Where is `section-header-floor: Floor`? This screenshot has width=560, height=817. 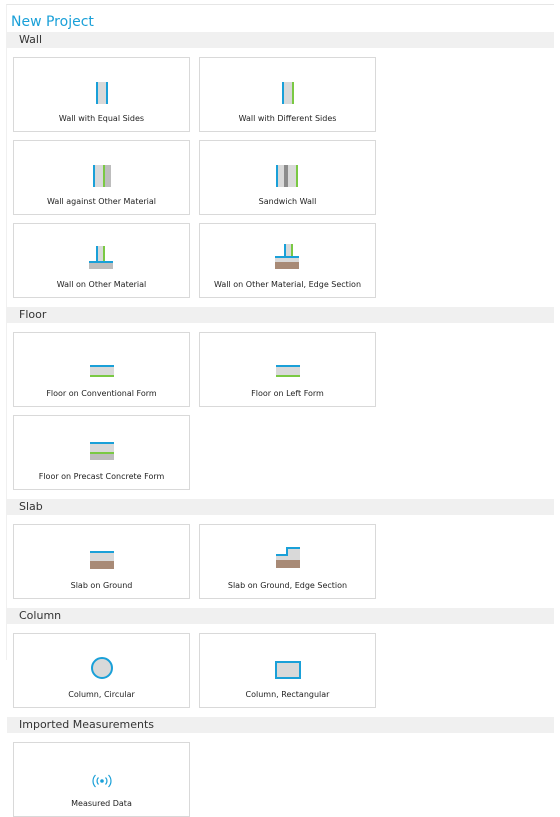
section-header-floor: Floor is located at coordinates (280, 315).